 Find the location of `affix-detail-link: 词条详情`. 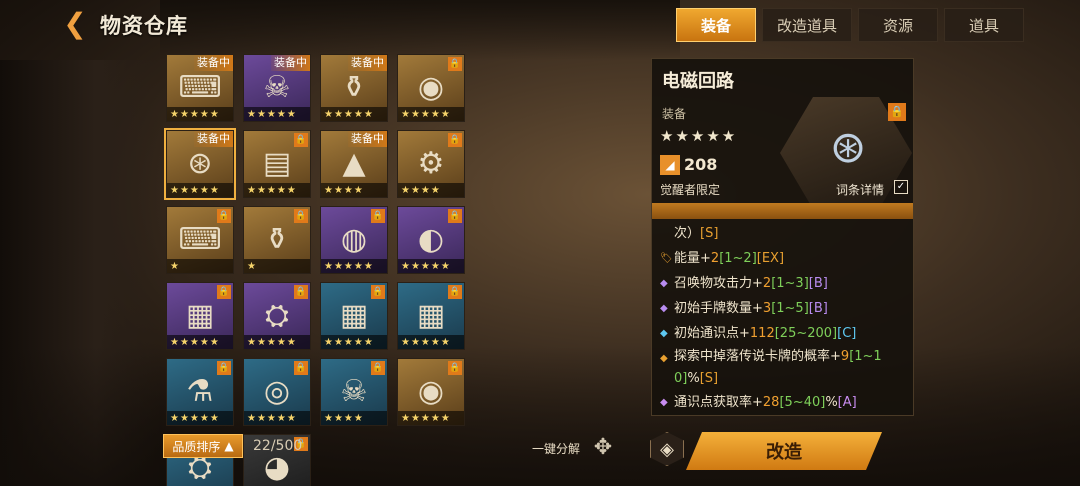

affix-detail-link: 词条详情 is located at coordinates (860, 189).